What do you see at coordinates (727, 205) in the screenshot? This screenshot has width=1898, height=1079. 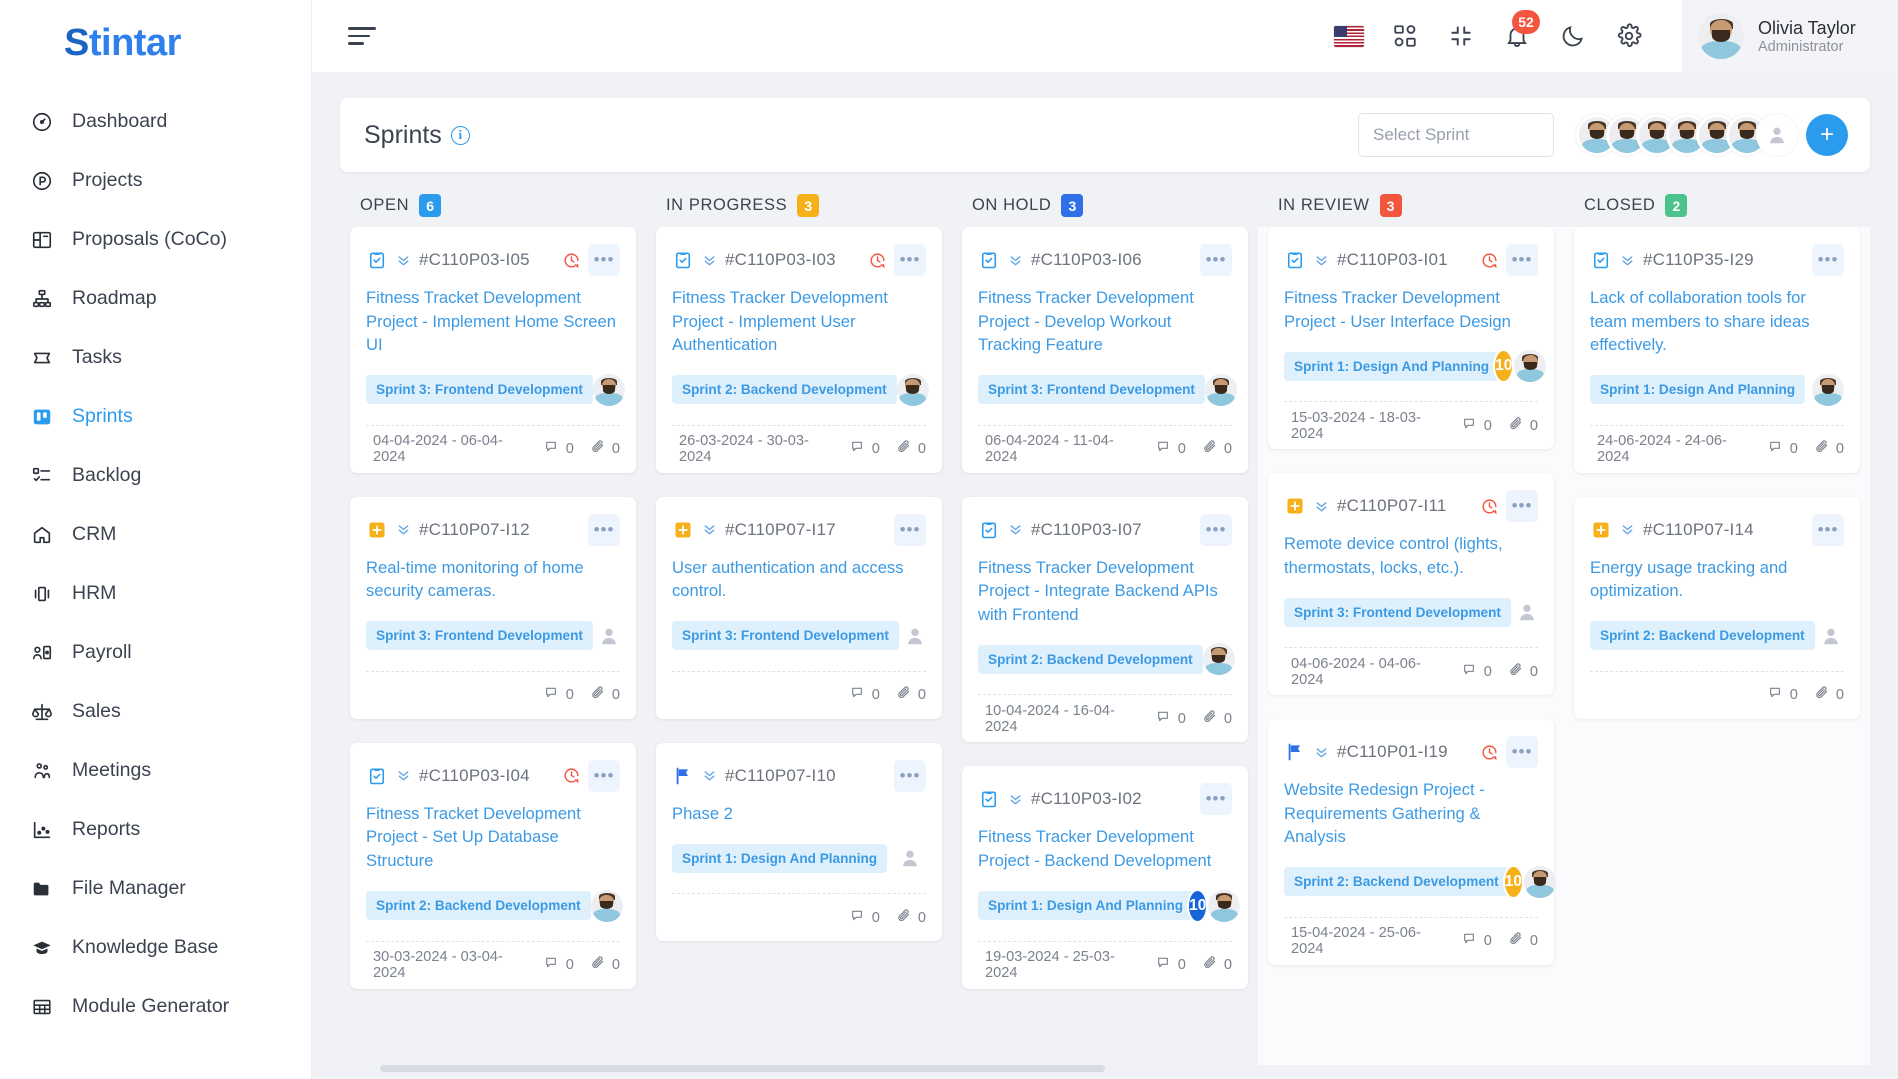 I see `column-name: IN PROGRESS` at bounding box center [727, 205].